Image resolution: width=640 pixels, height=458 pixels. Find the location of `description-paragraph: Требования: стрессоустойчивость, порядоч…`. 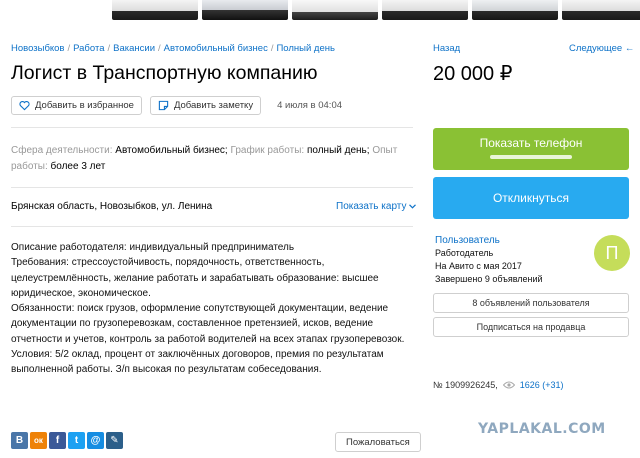

description-paragraph: Требования: стрессоустойчивость, порядоч… is located at coordinates (195, 278).